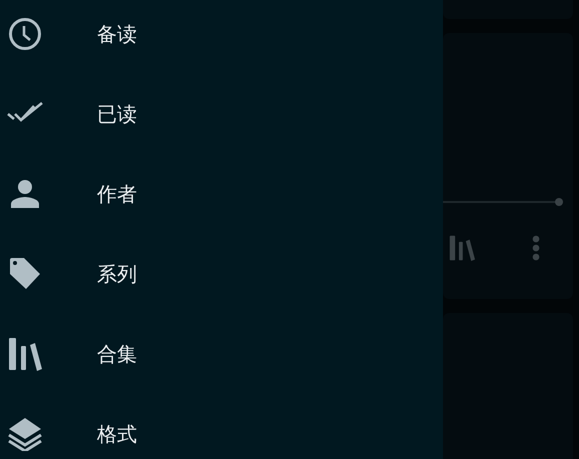 This screenshot has width=579, height=459. I want to click on drawer-item: 备读, so click(221, 37).